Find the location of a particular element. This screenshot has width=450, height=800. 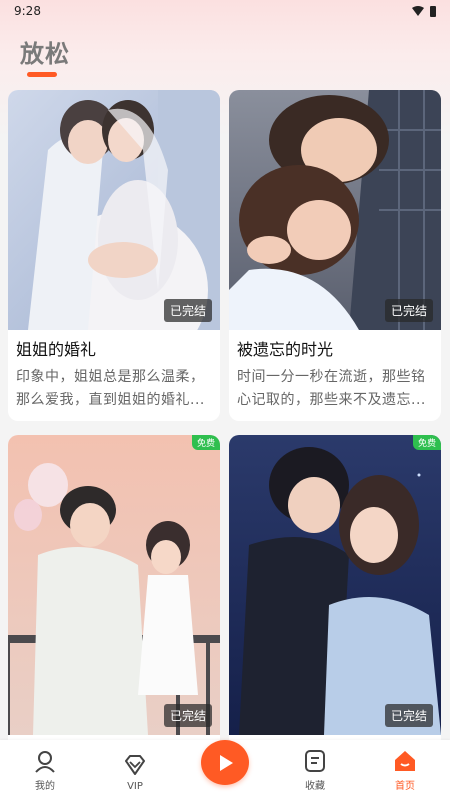

nav-label: 我的 is located at coordinates (45, 786).